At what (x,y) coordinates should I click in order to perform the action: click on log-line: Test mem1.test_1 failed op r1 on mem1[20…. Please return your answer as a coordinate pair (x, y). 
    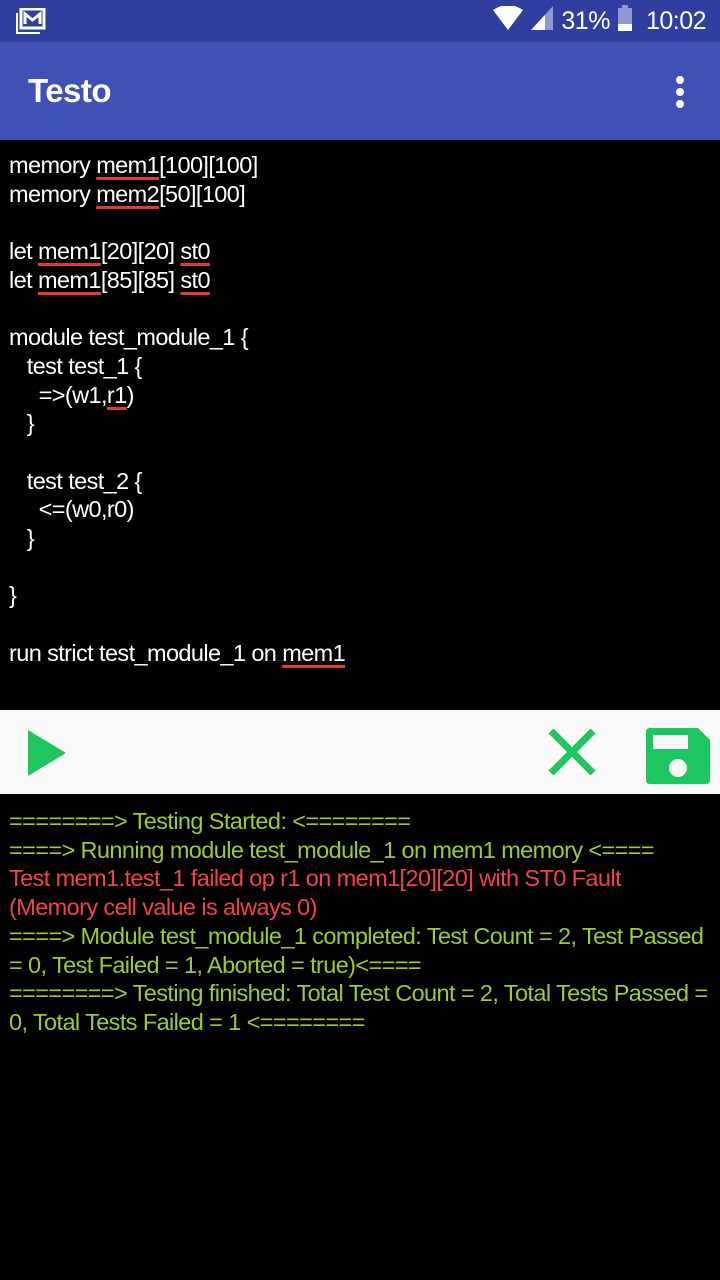
    Looking at the image, I should click on (318, 893).